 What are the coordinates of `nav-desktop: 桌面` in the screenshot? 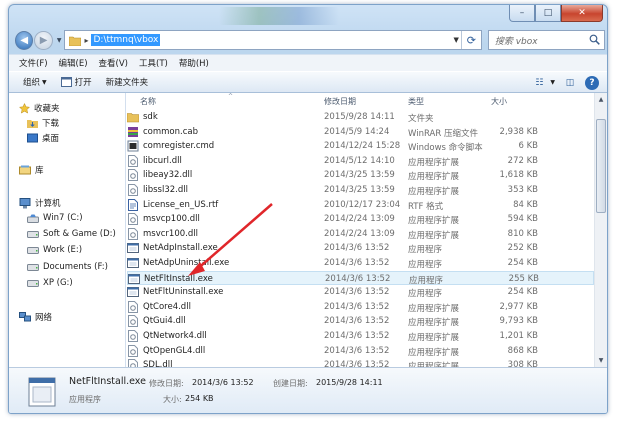 It's located at (43, 138).